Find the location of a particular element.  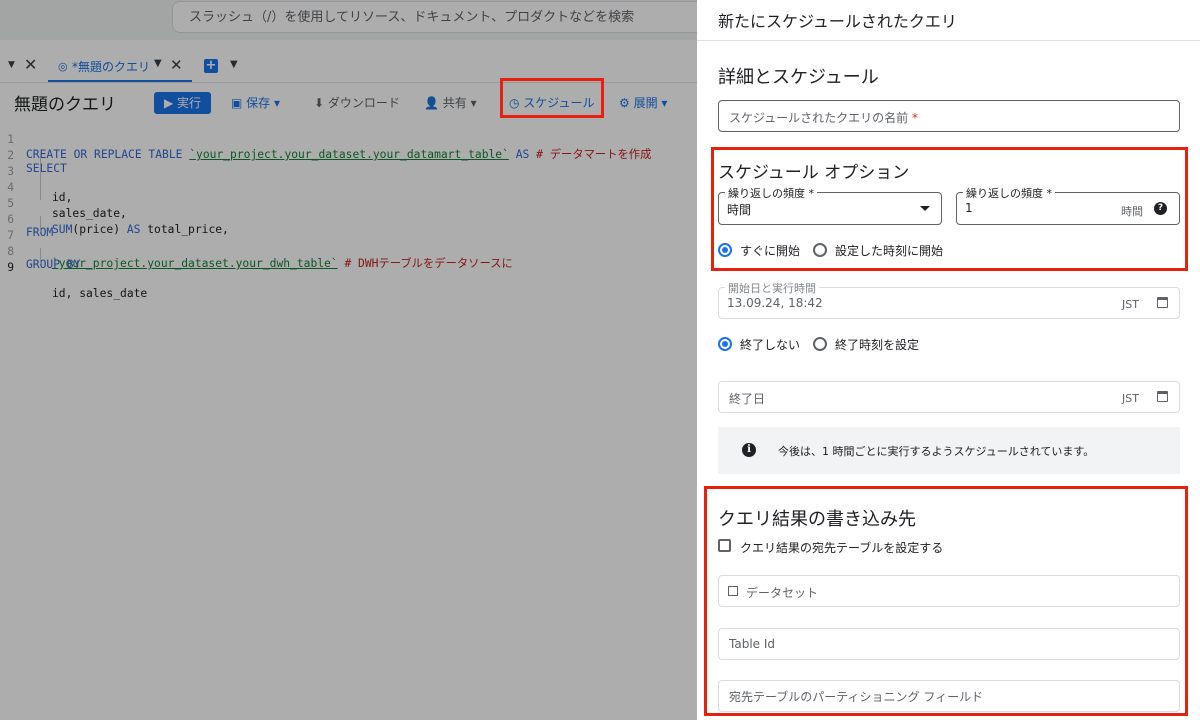

table-id-field: Table Id is located at coordinates (949, 644).